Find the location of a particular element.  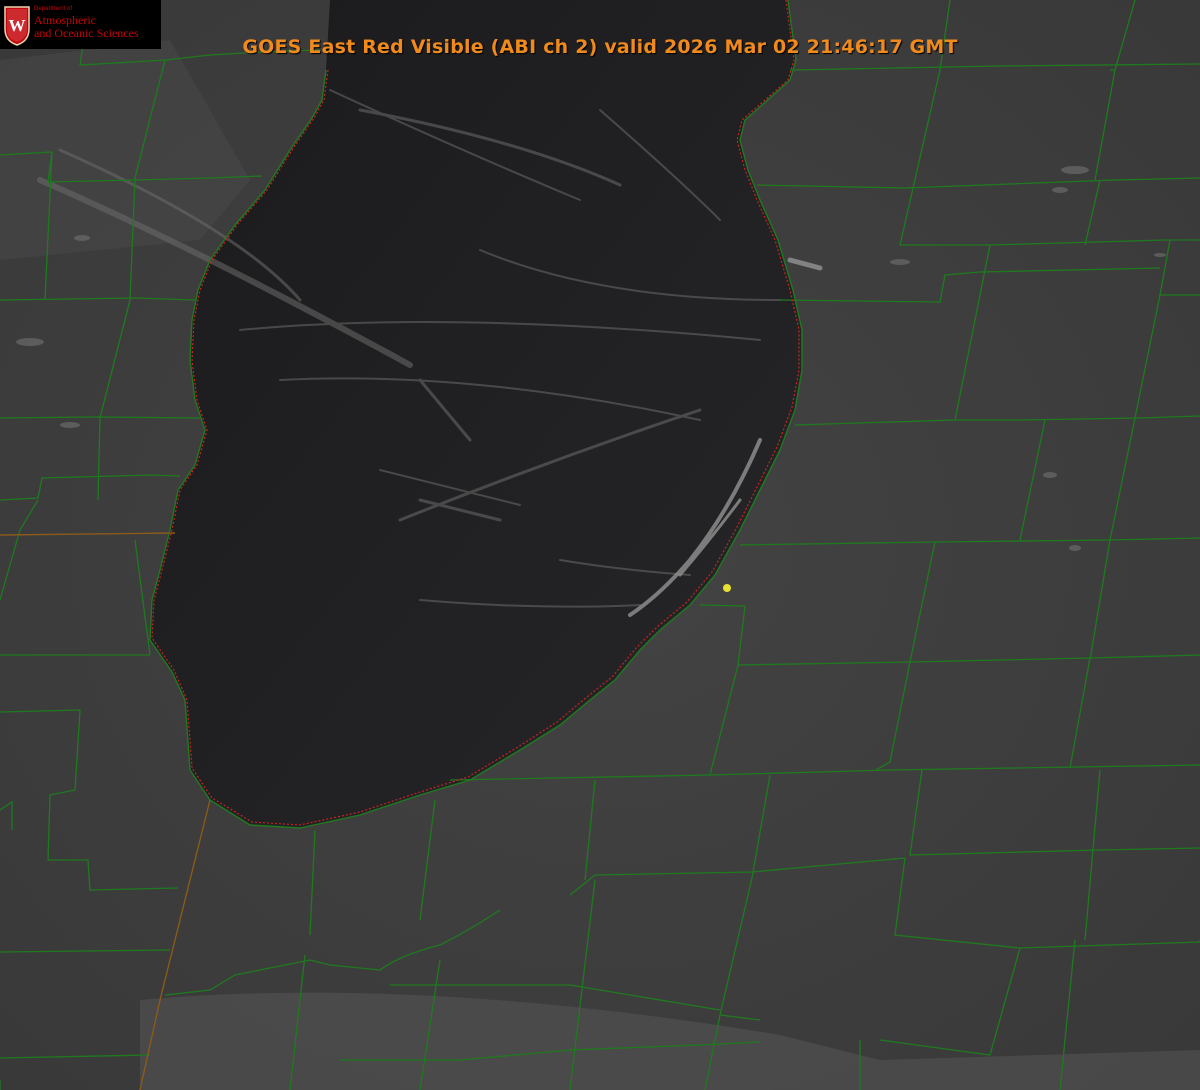

svg-text: W is located at coordinates (17, 25).